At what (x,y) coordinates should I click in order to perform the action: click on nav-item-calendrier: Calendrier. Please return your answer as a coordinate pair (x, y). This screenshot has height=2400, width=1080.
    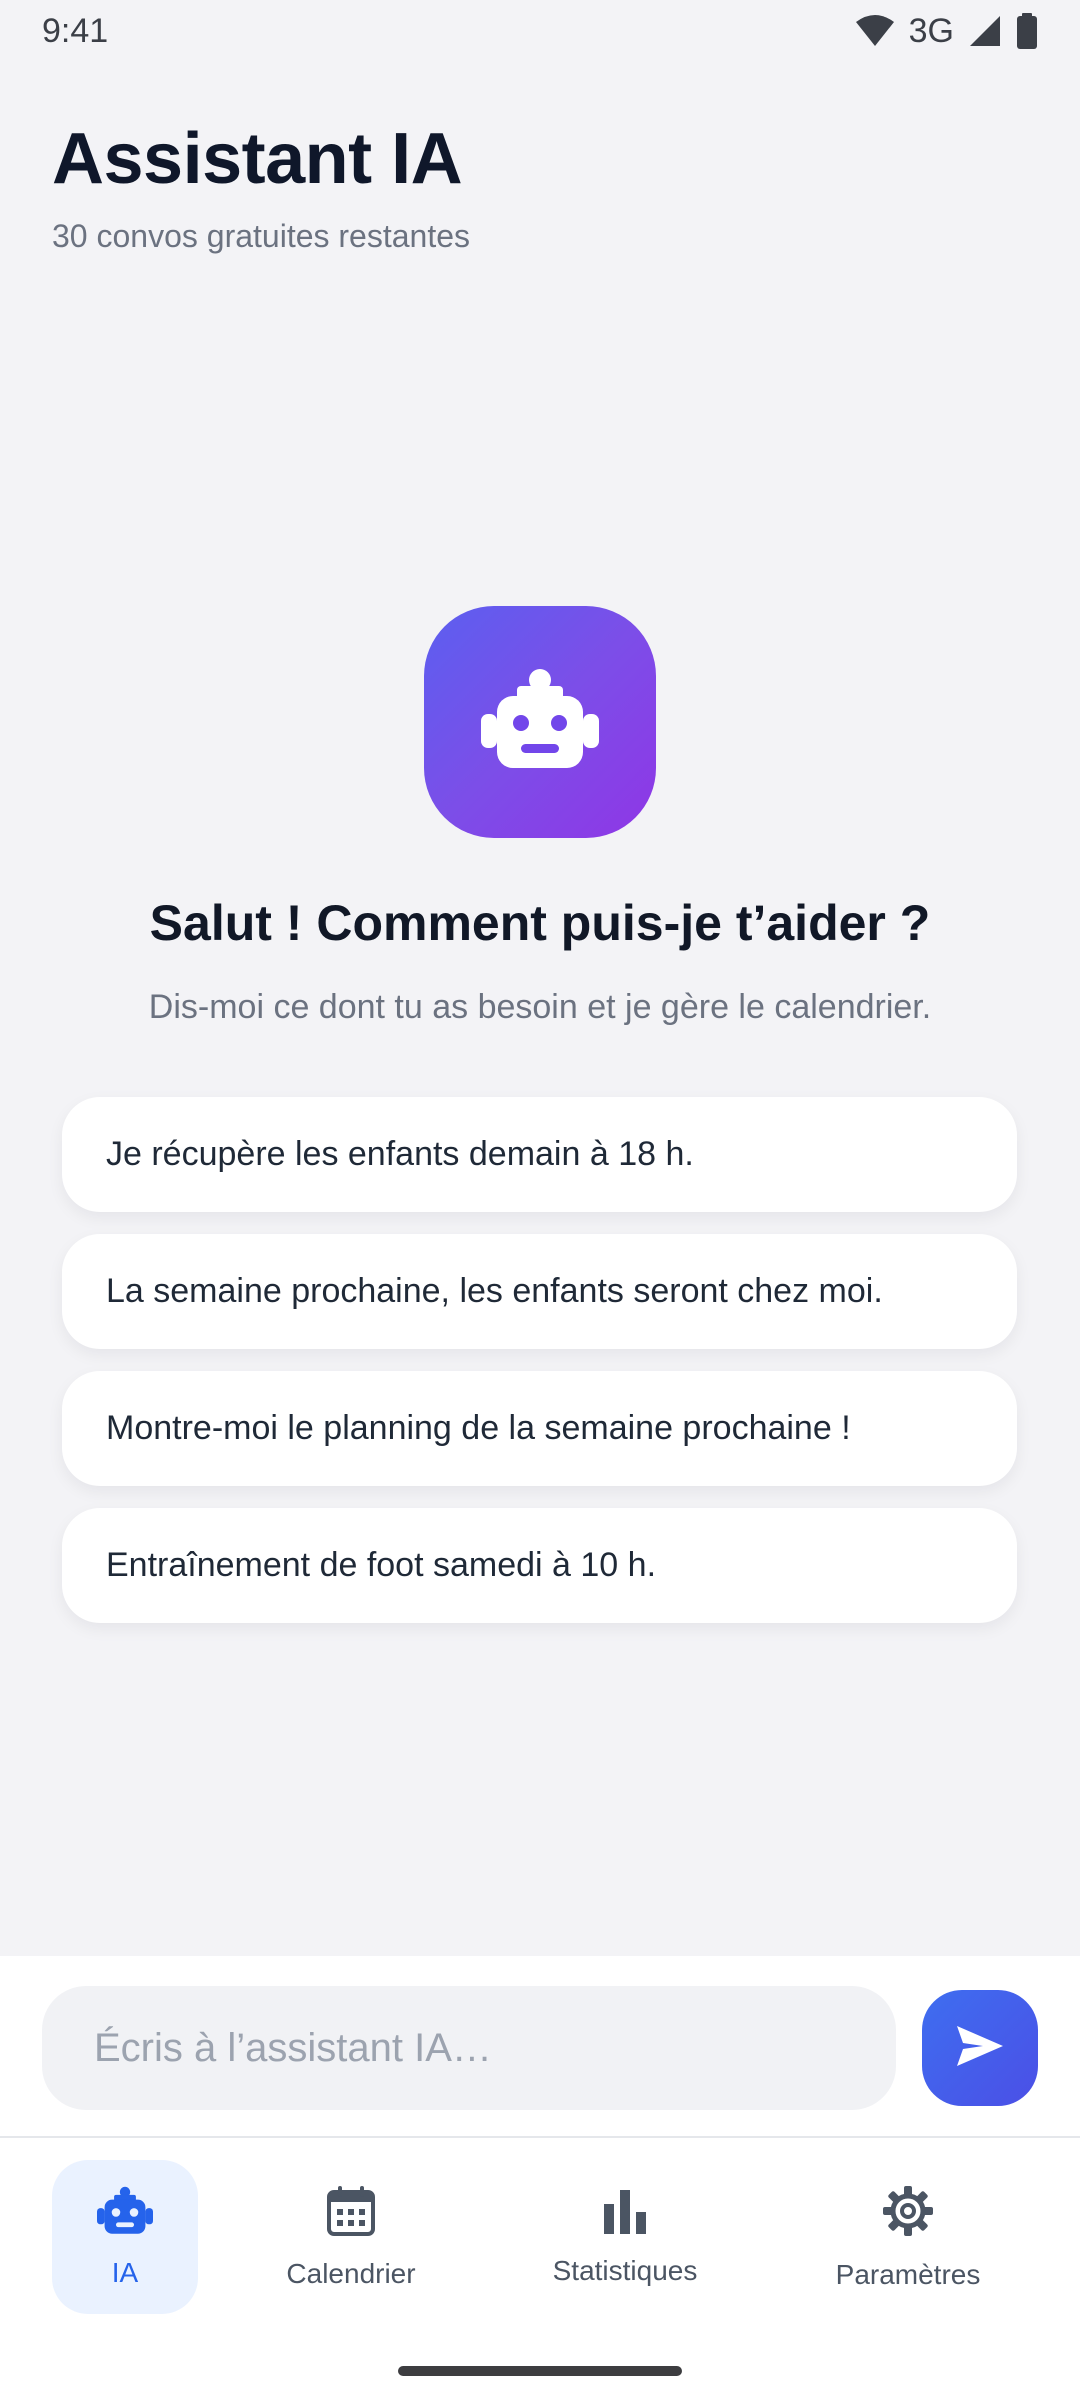
    Looking at the image, I should click on (351, 2237).